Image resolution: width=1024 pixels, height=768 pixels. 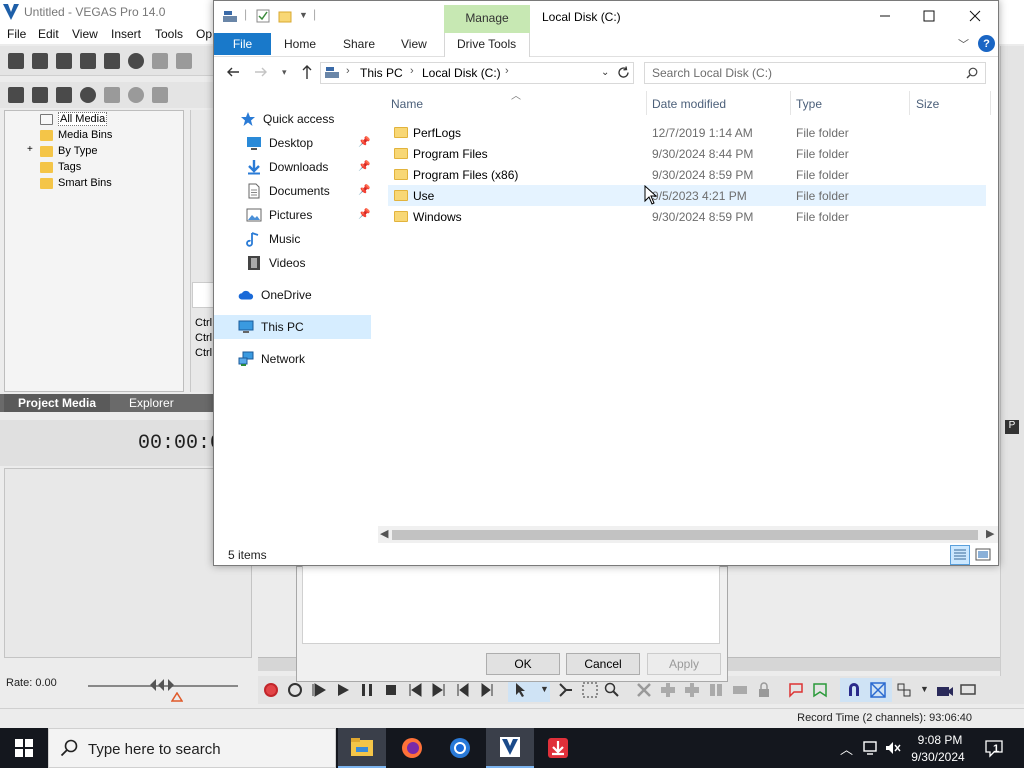 What do you see at coordinates (544, 689) in the screenshot?
I see `tool-dropdown-icon: ▼` at bounding box center [544, 689].